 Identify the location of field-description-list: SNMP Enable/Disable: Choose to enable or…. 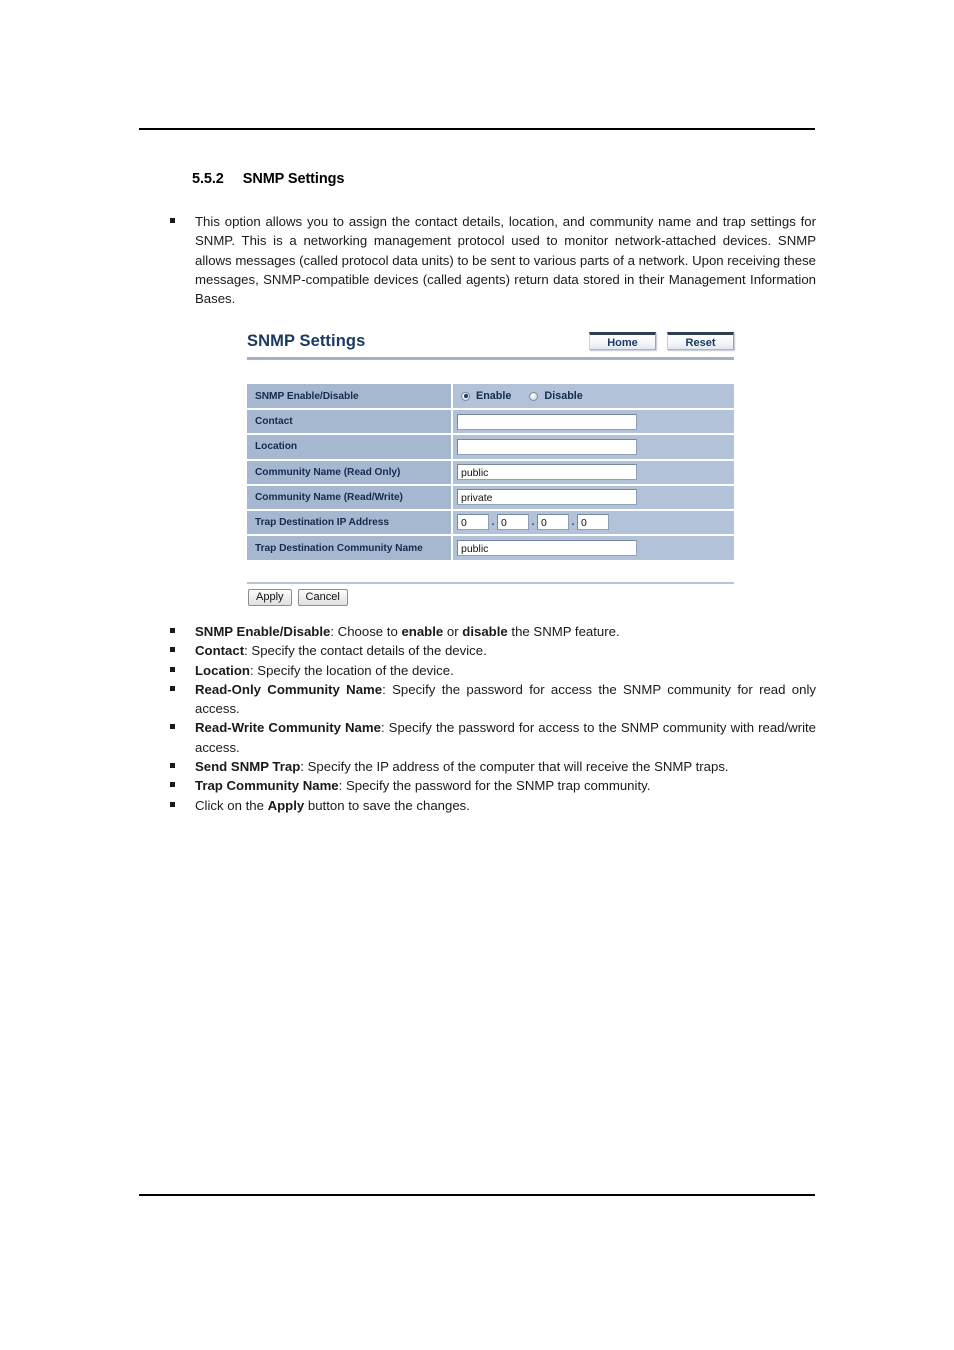
(492, 718).